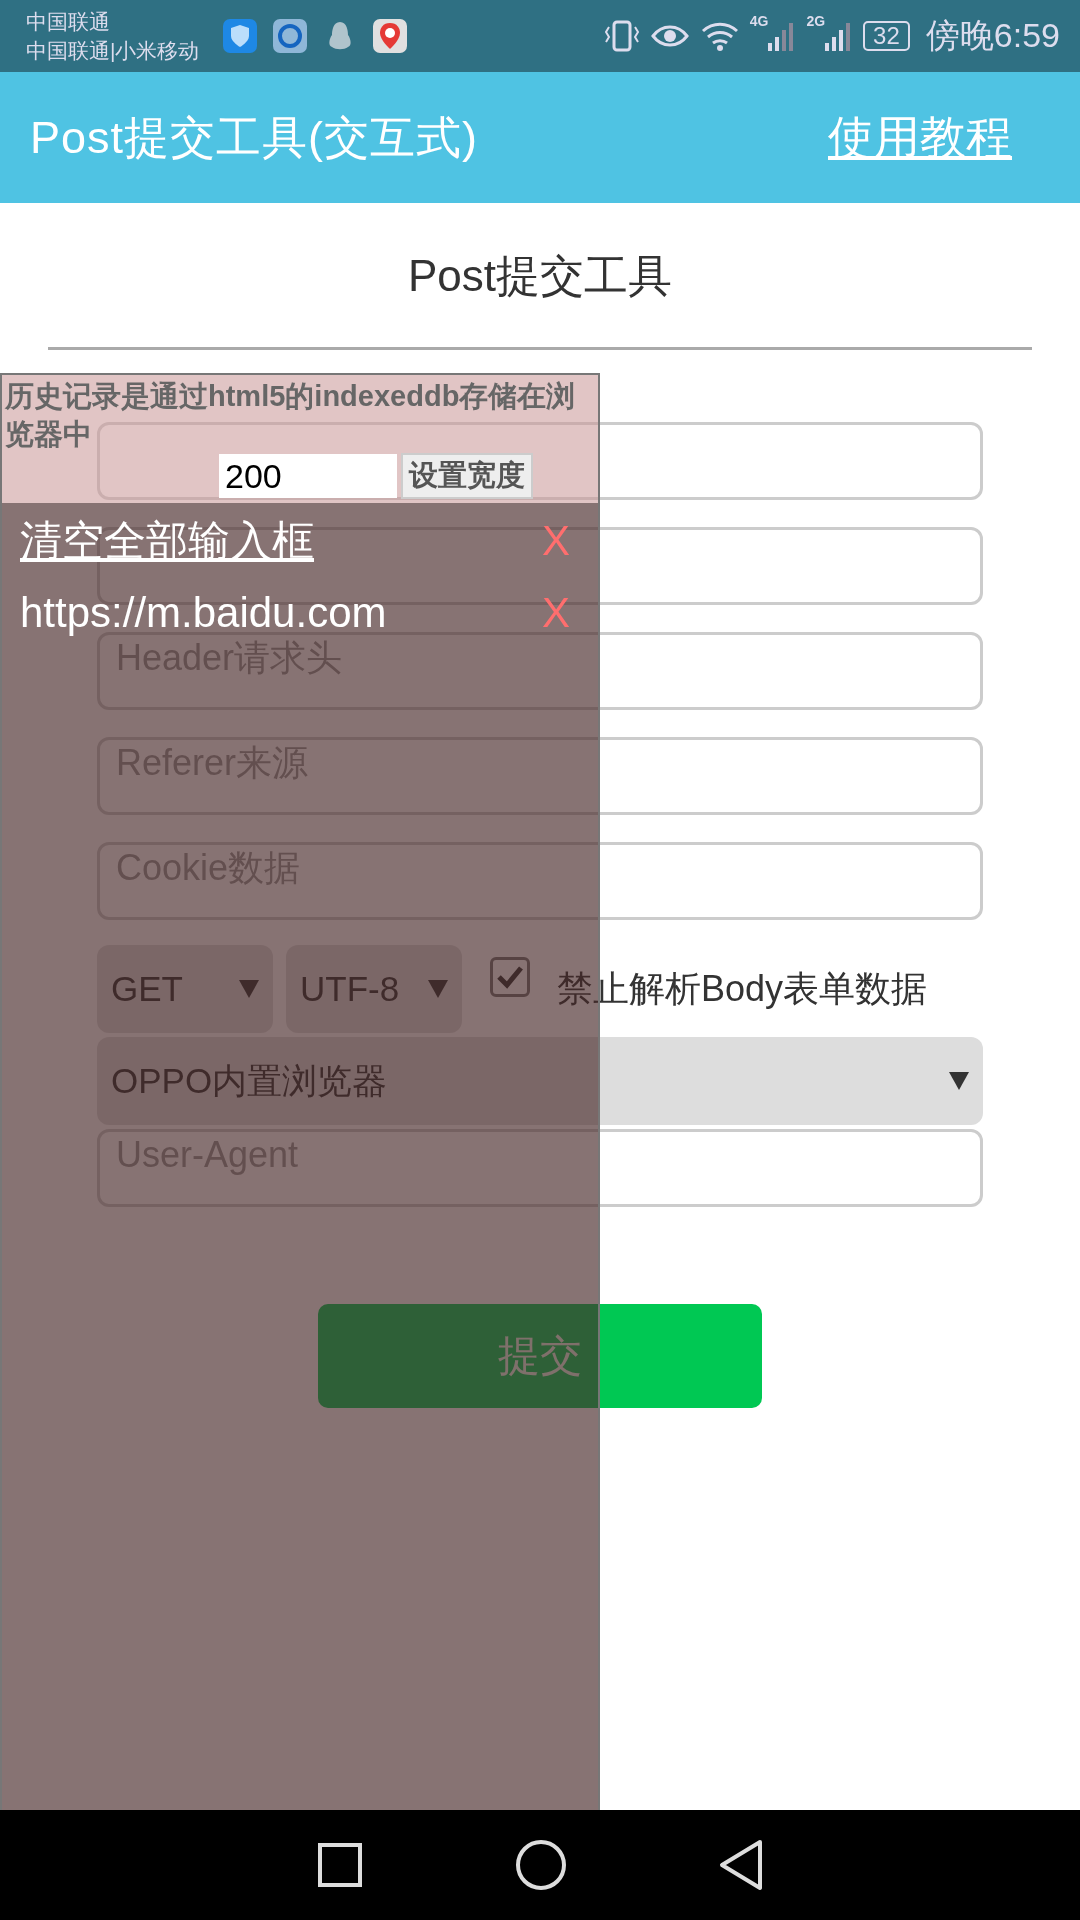 The image size is (1080, 1920). What do you see at coordinates (556, 541) in the screenshot?
I see `delete-button: X` at bounding box center [556, 541].